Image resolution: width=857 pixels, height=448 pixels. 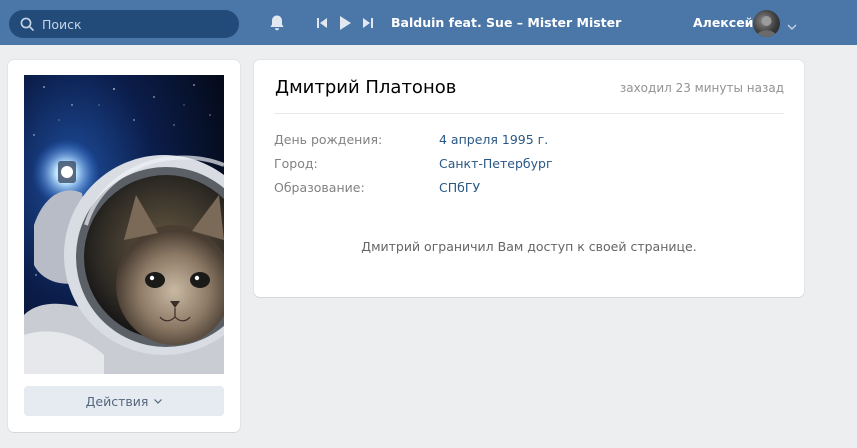 I want to click on next-track-icon, so click(x=368, y=23).